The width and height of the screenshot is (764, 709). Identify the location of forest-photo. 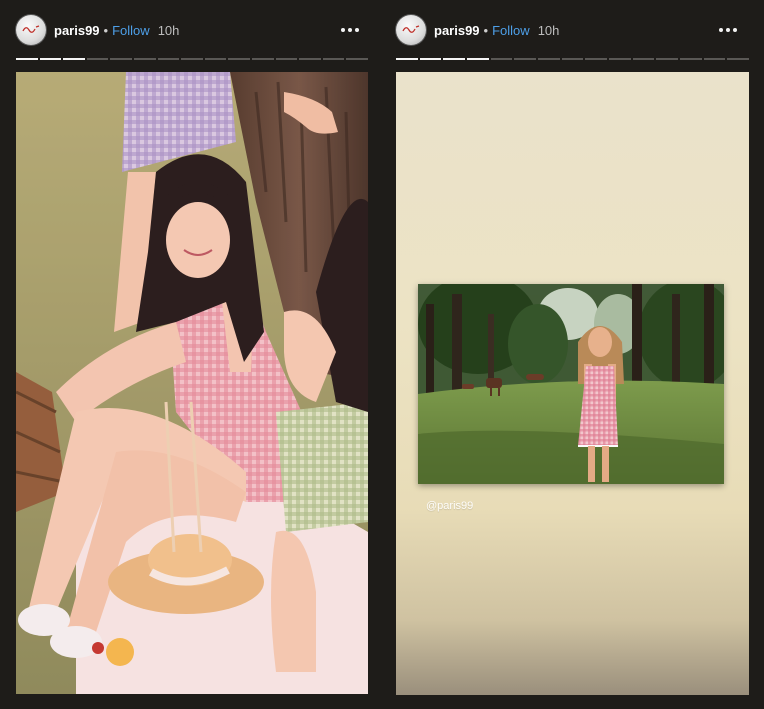
(571, 384).